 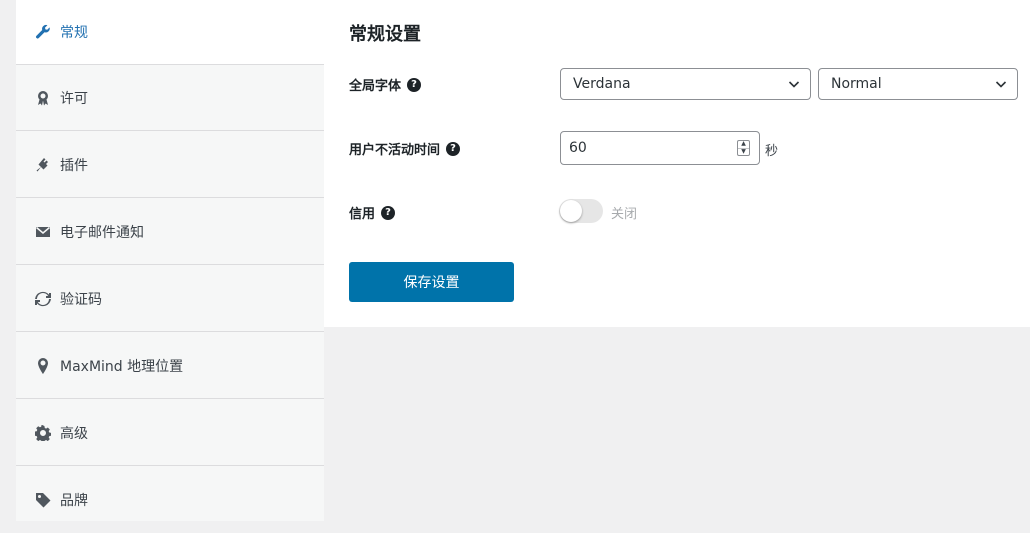 I want to click on sidebar-item-label: 电子邮件通知, so click(x=102, y=232).